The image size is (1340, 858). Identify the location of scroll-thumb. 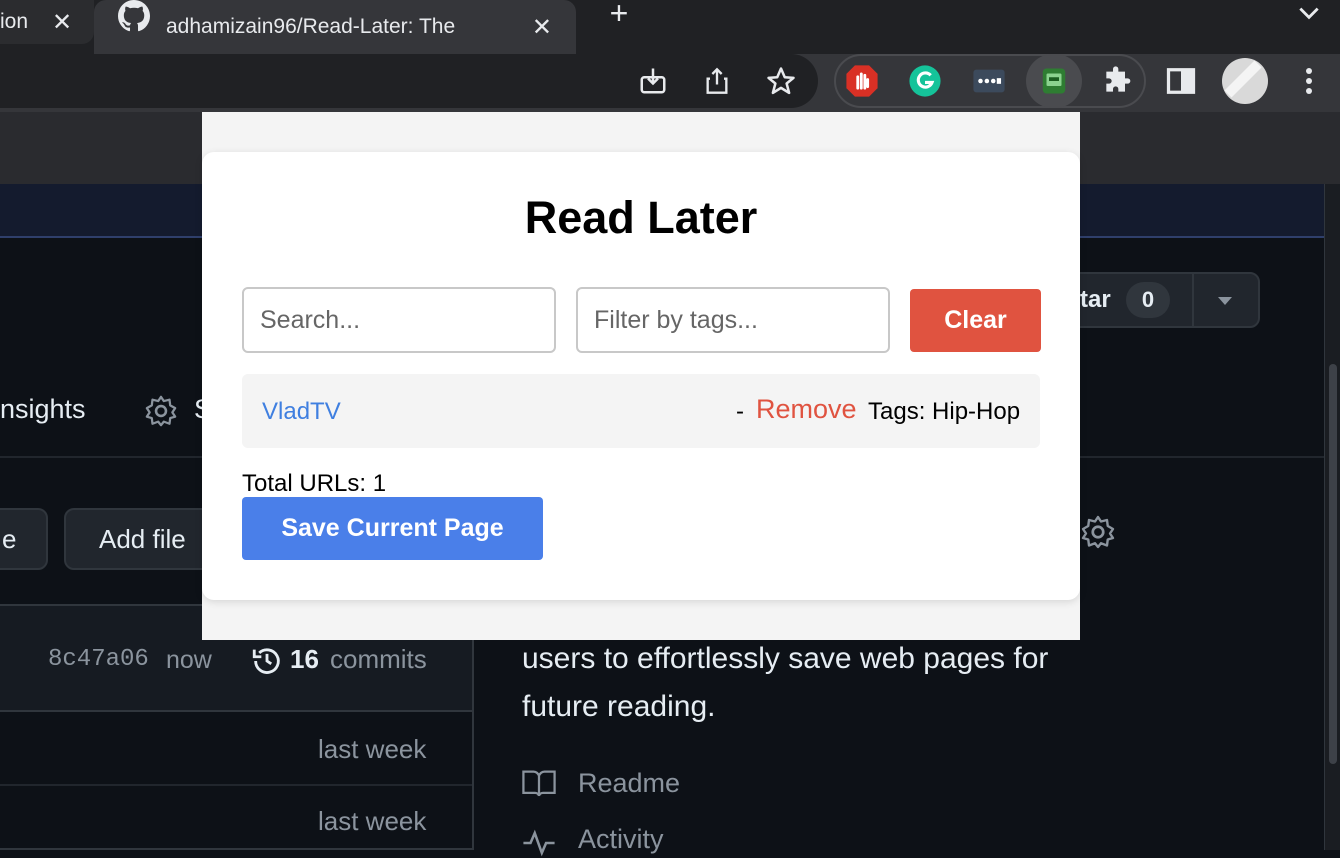
(1333, 564).